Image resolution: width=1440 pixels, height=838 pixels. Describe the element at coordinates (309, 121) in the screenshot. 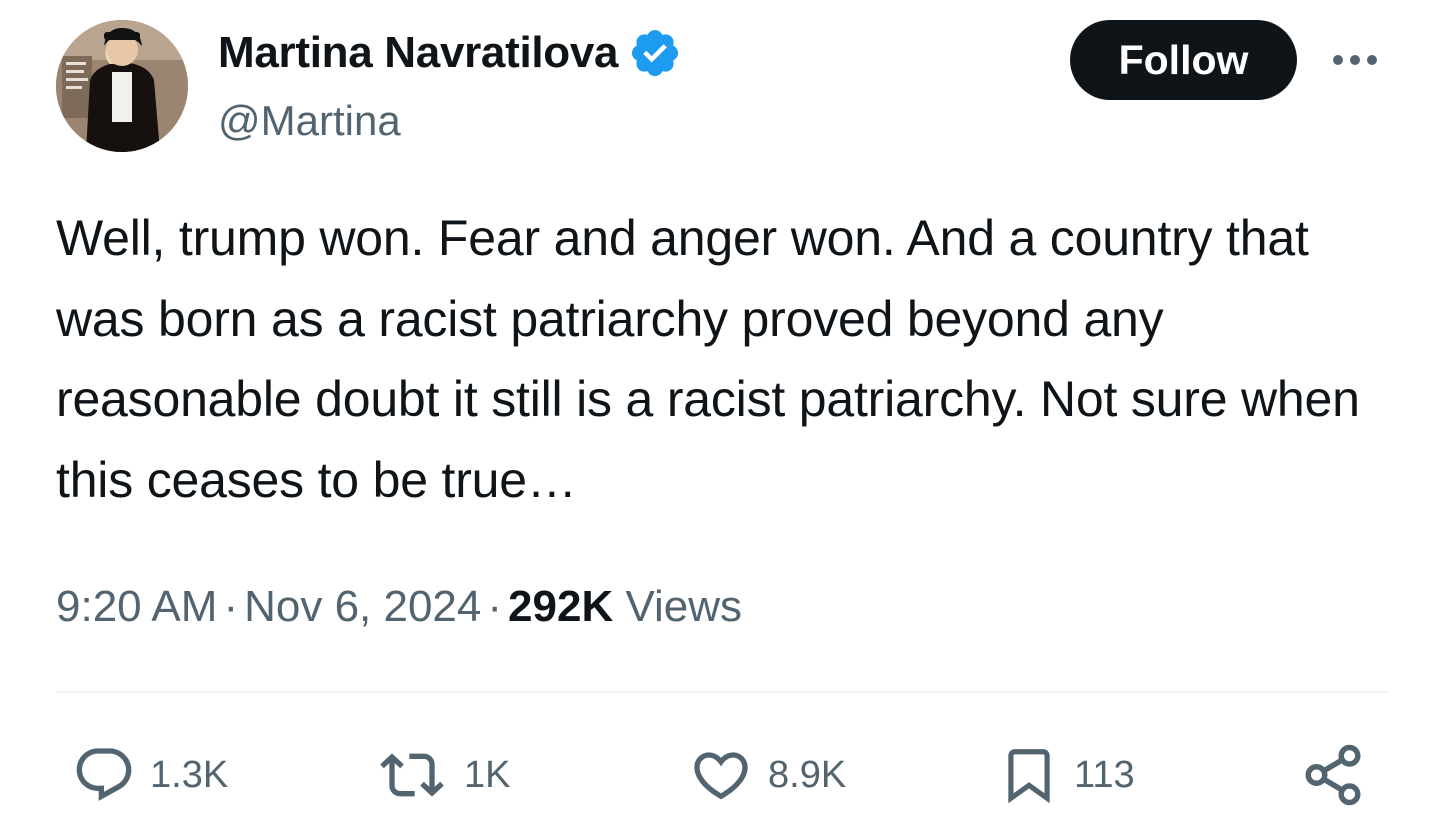

I see `author-handle: @Martina` at that location.